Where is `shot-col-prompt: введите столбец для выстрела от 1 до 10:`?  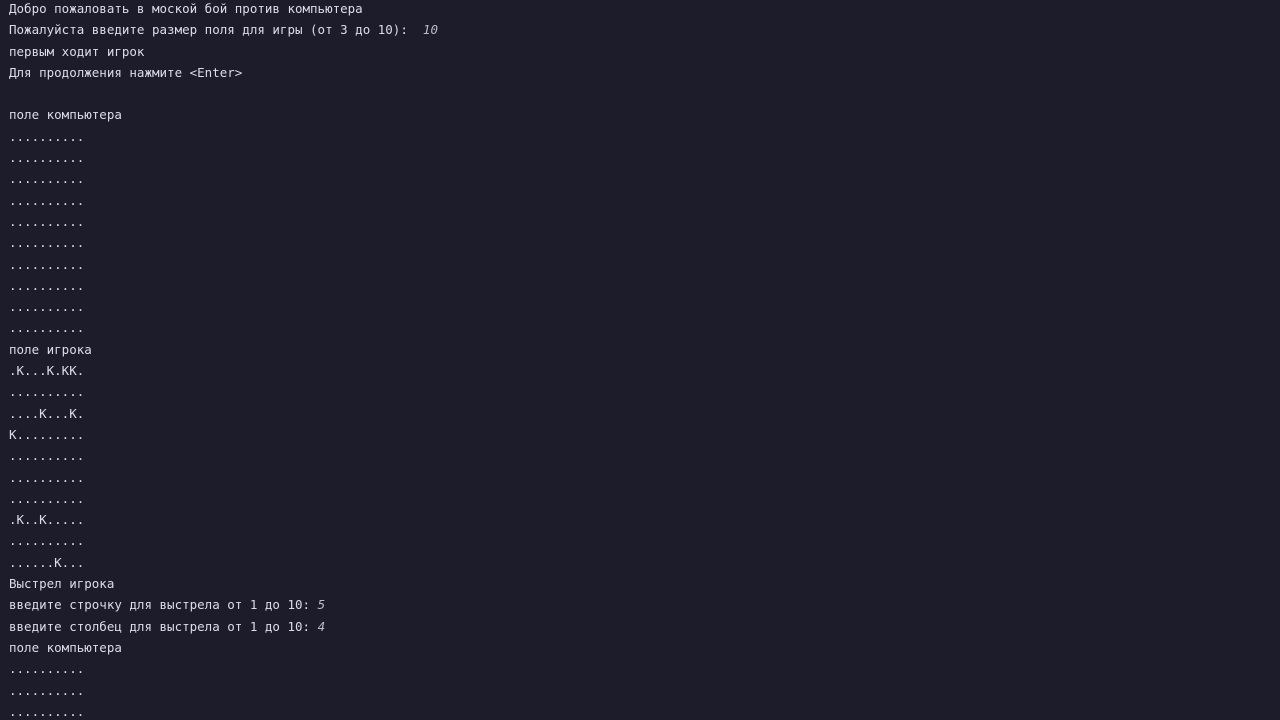 shot-col-prompt: введите столбец для выстрела от 1 до 10: is located at coordinates (163, 626).